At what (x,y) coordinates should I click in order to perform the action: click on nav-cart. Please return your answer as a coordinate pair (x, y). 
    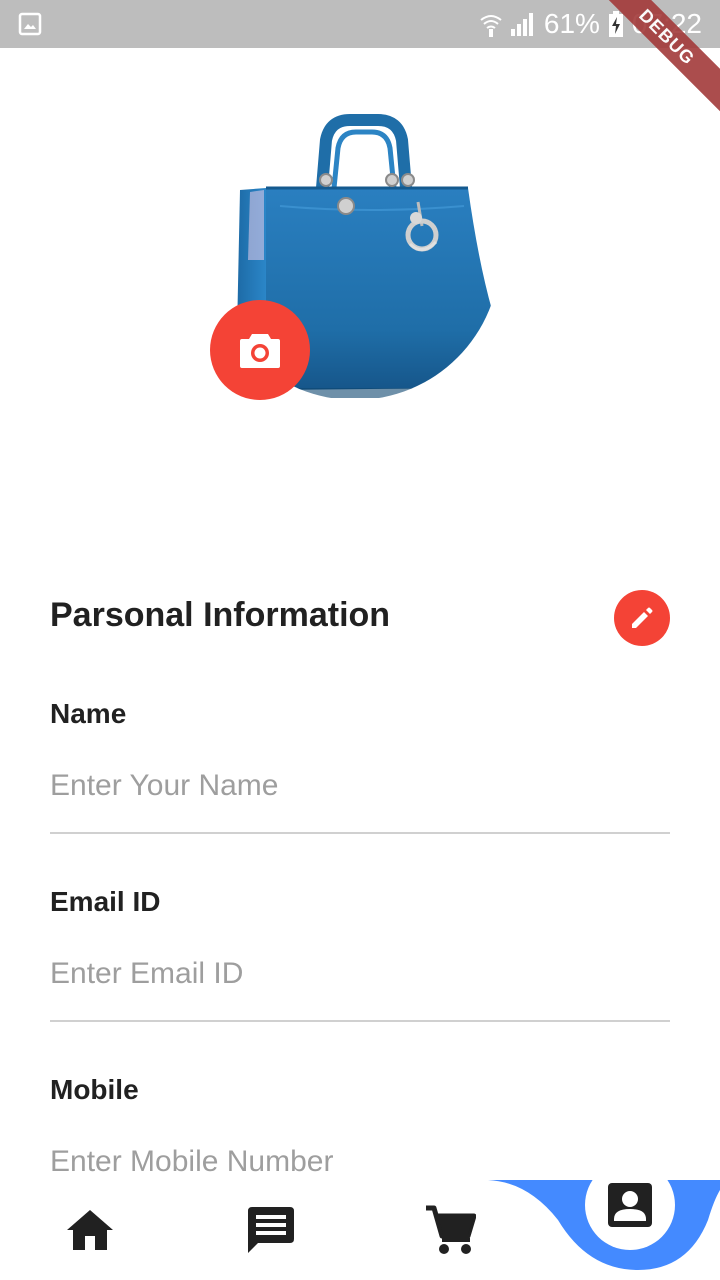
    Looking at the image, I should click on (450, 1230).